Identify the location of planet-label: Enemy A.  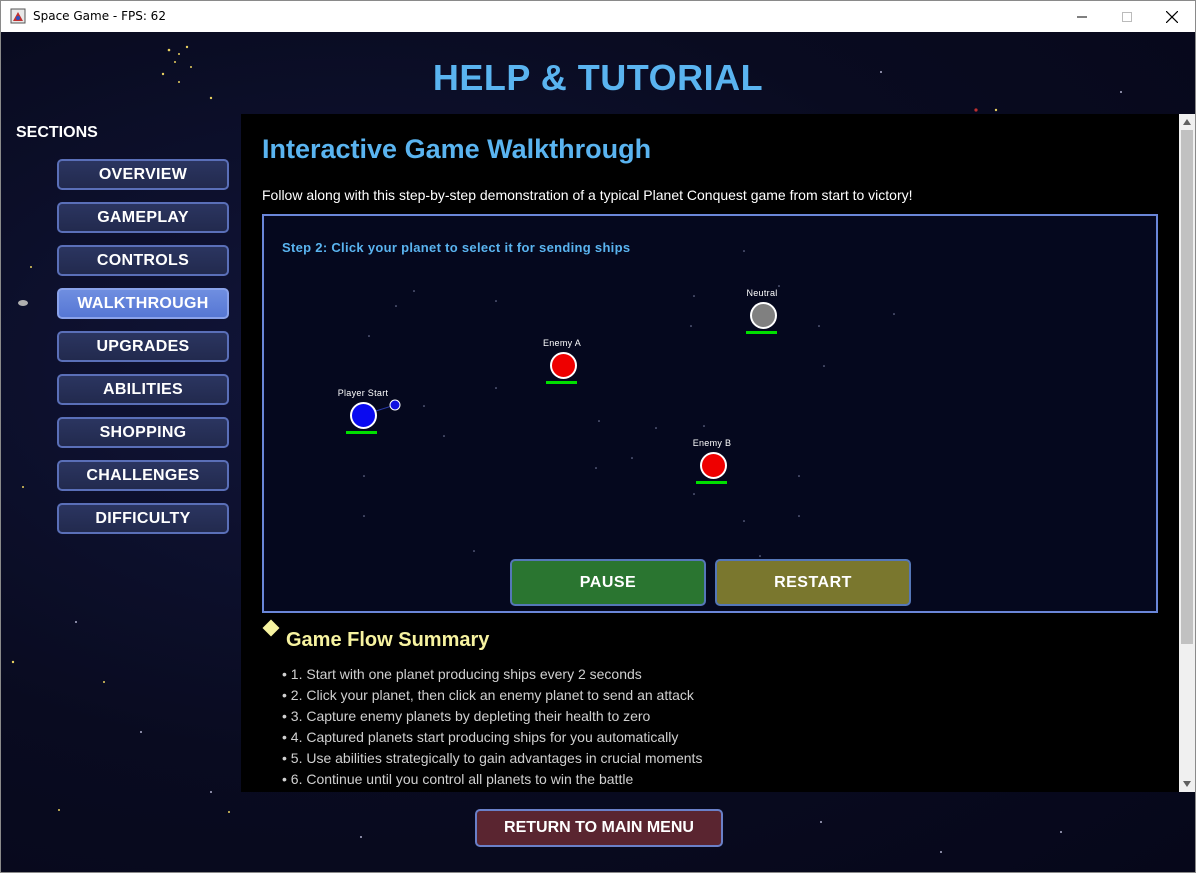
(562, 343).